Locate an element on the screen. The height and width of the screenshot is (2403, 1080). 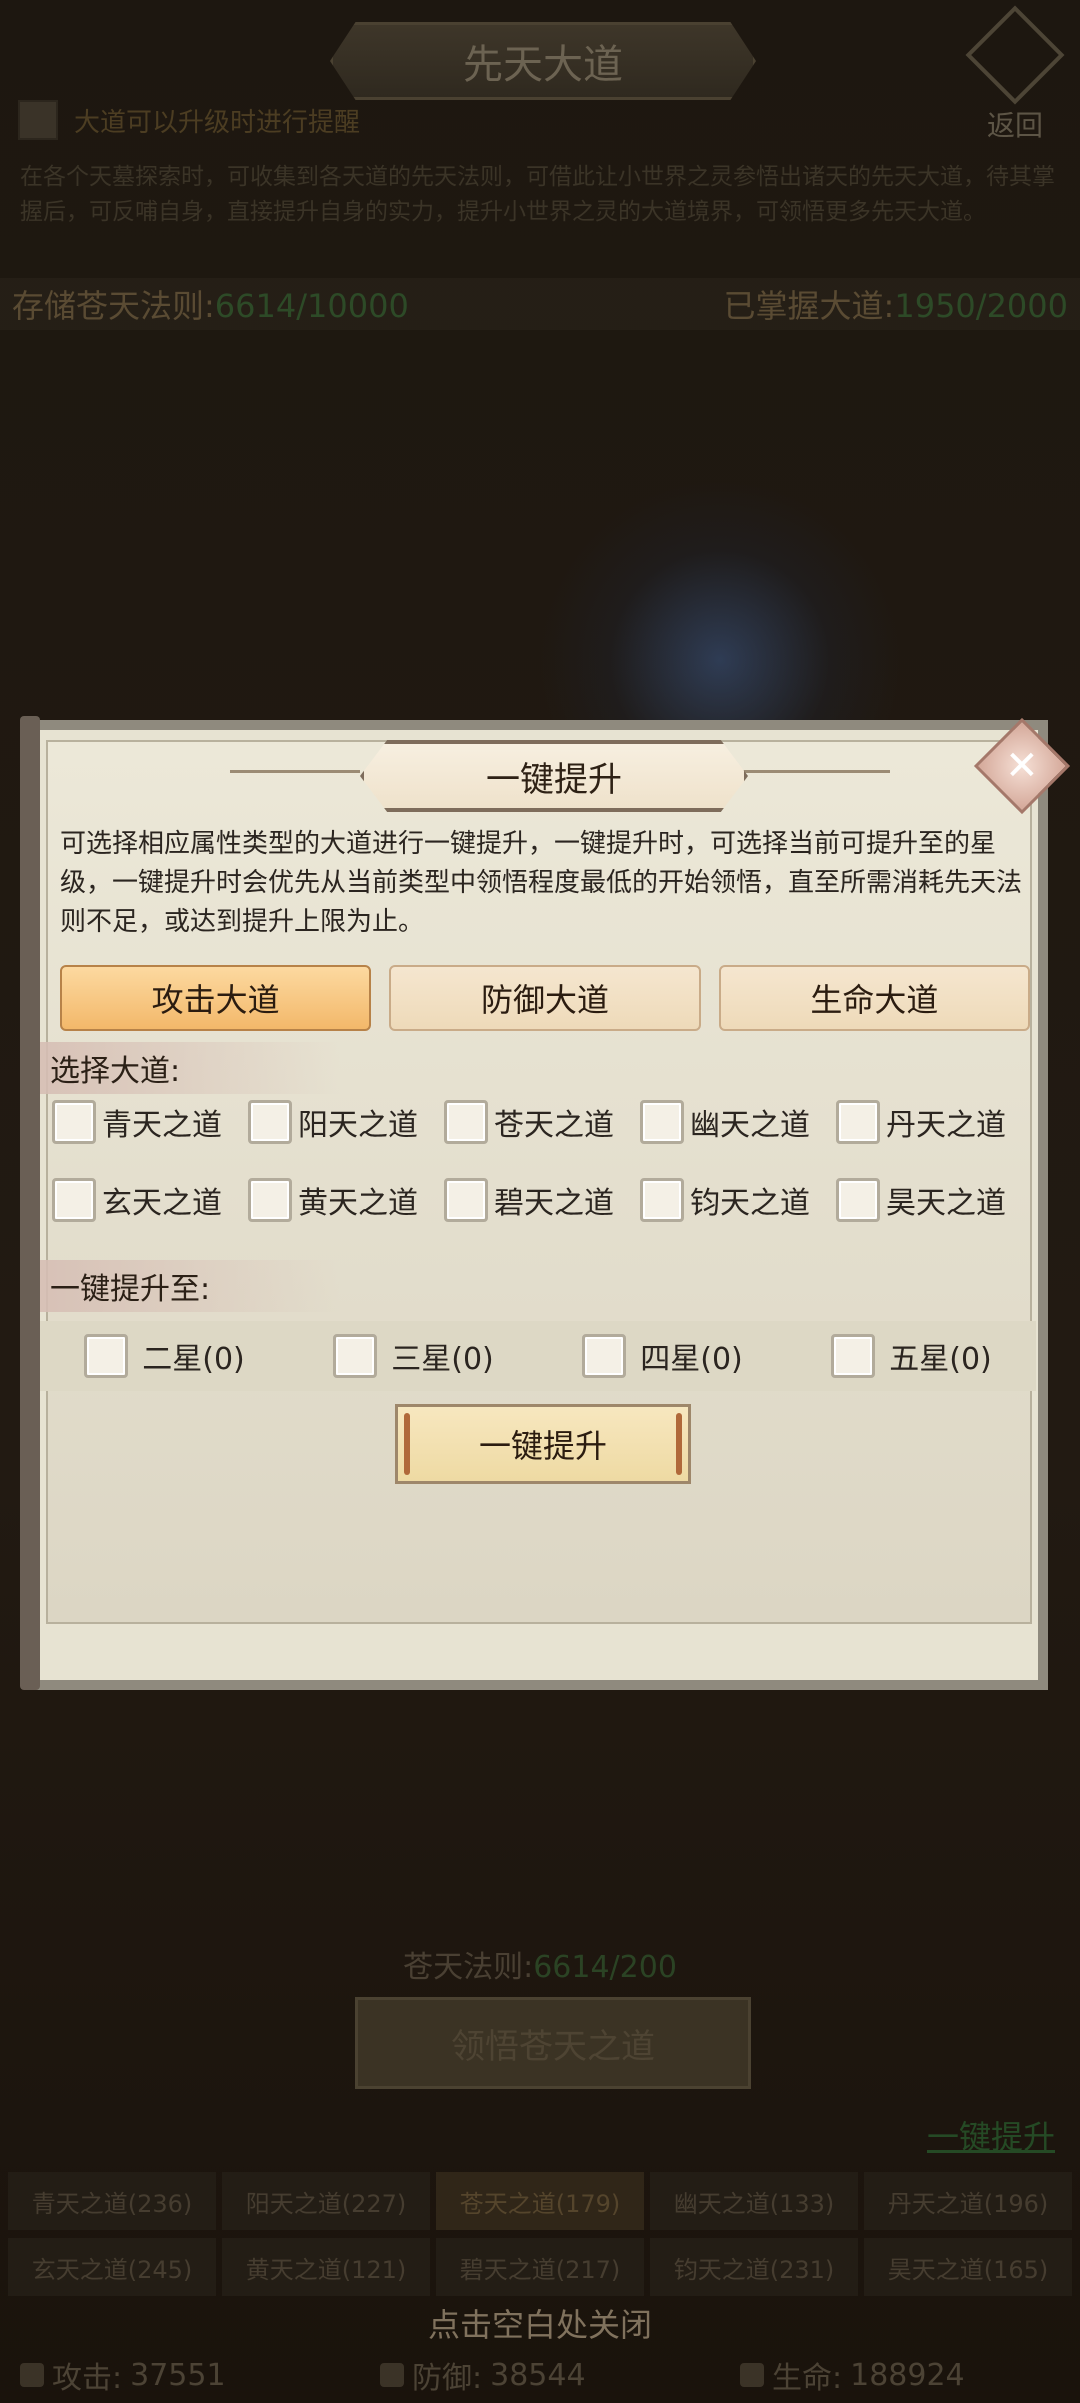
star-option: 四星(0) is located at coordinates (662, 1356).